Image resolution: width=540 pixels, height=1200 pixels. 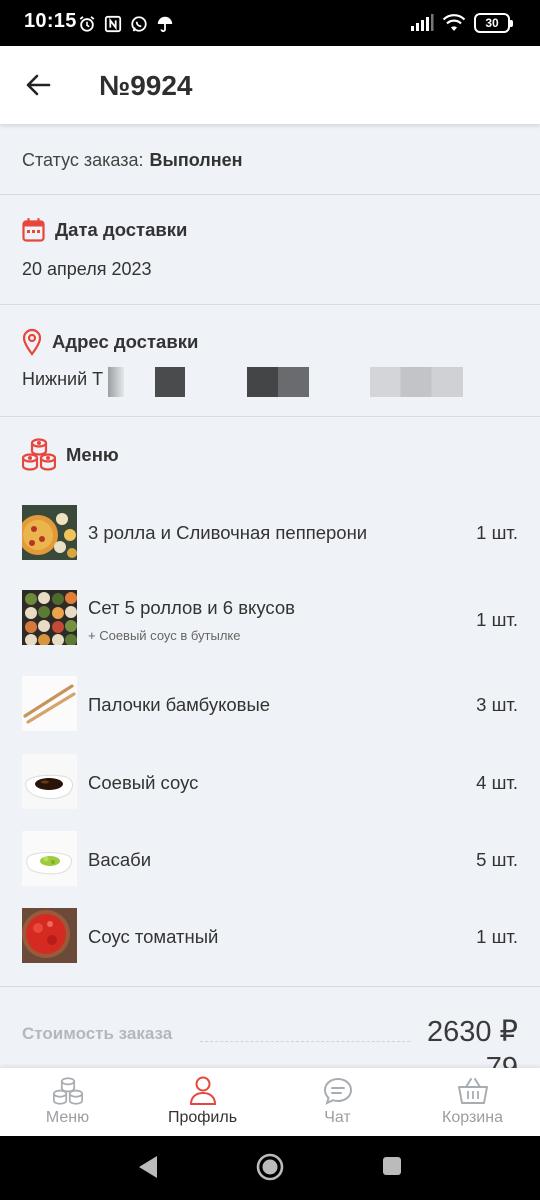 What do you see at coordinates (392, 1166) in the screenshot?
I see `recent-apps-square-icon` at bounding box center [392, 1166].